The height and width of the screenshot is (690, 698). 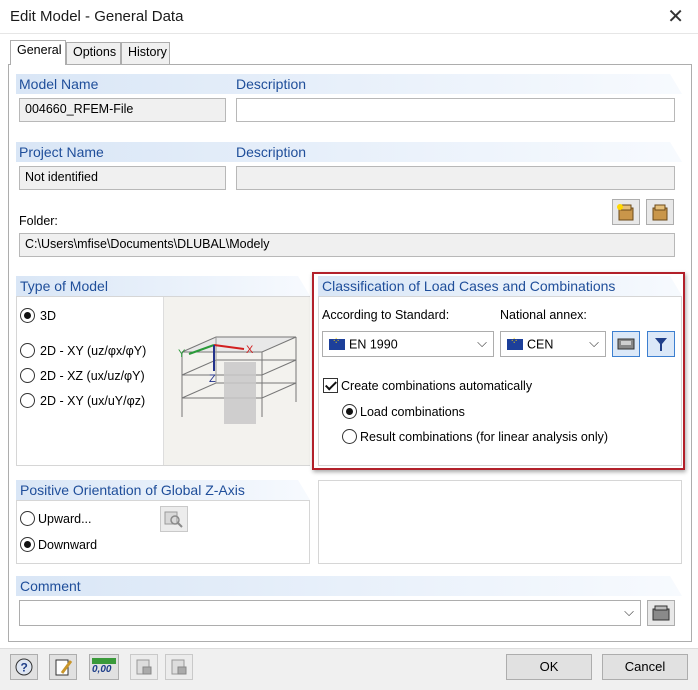 I want to click on project-description-label: Description, so click(x=271, y=152).